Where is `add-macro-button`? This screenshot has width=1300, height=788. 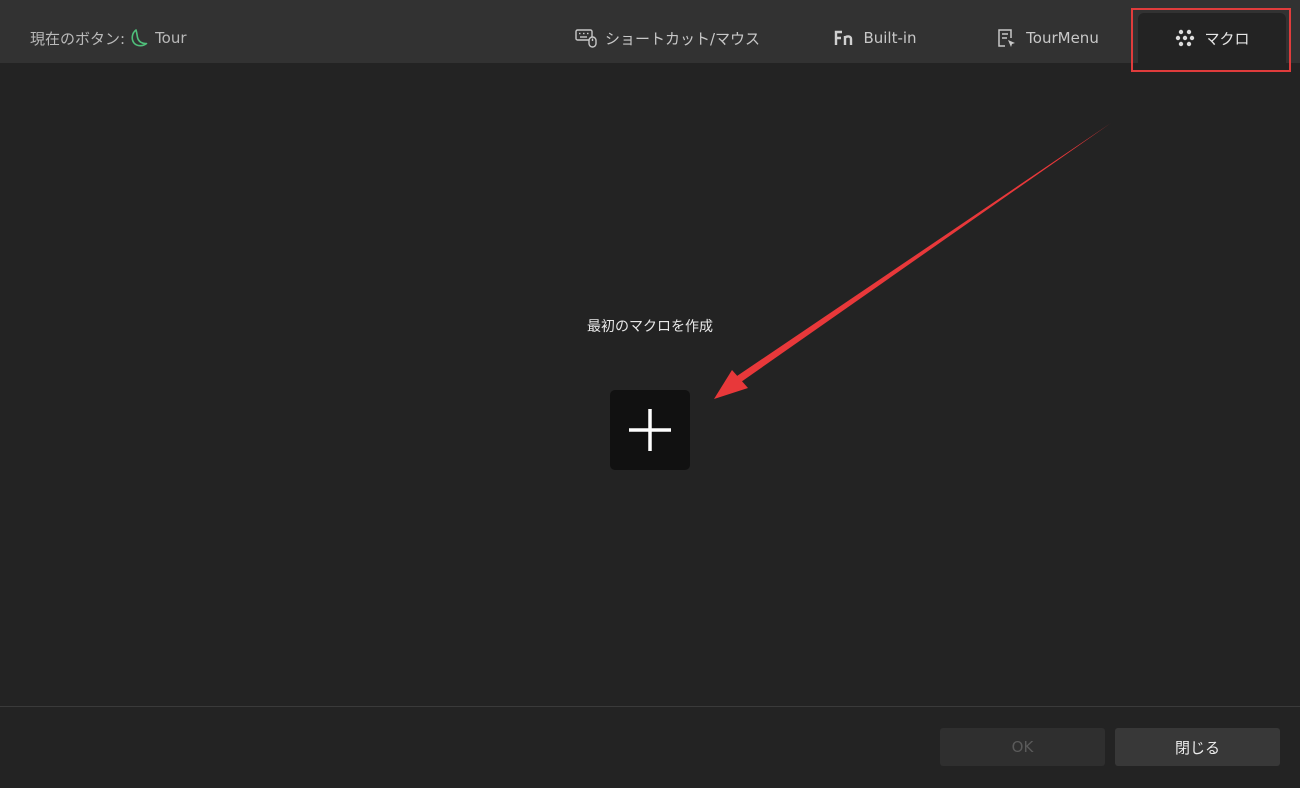 add-macro-button is located at coordinates (650, 430).